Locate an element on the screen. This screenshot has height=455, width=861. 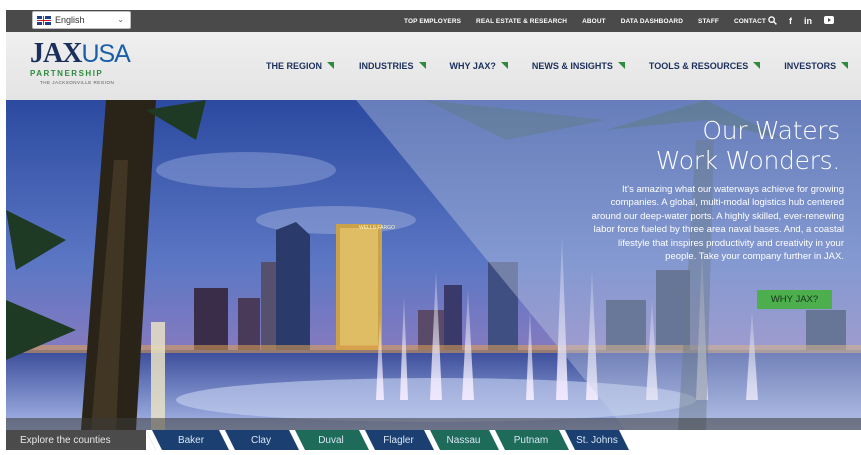
utility-link-real-estate: REAL ESTATE & RESEARCH is located at coordinates (521, 21).